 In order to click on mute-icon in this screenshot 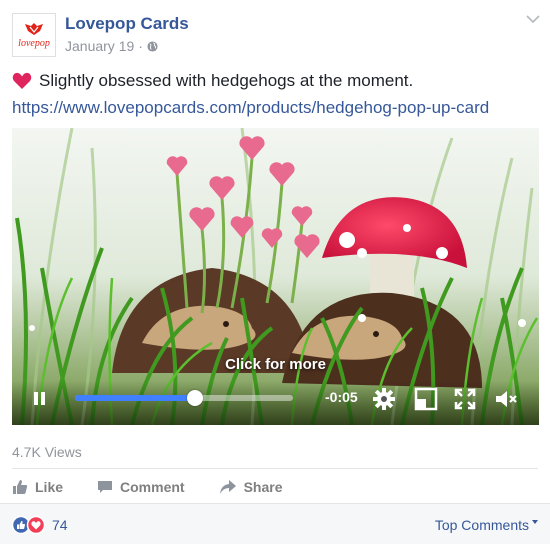, I will do `click(506, 399)`.